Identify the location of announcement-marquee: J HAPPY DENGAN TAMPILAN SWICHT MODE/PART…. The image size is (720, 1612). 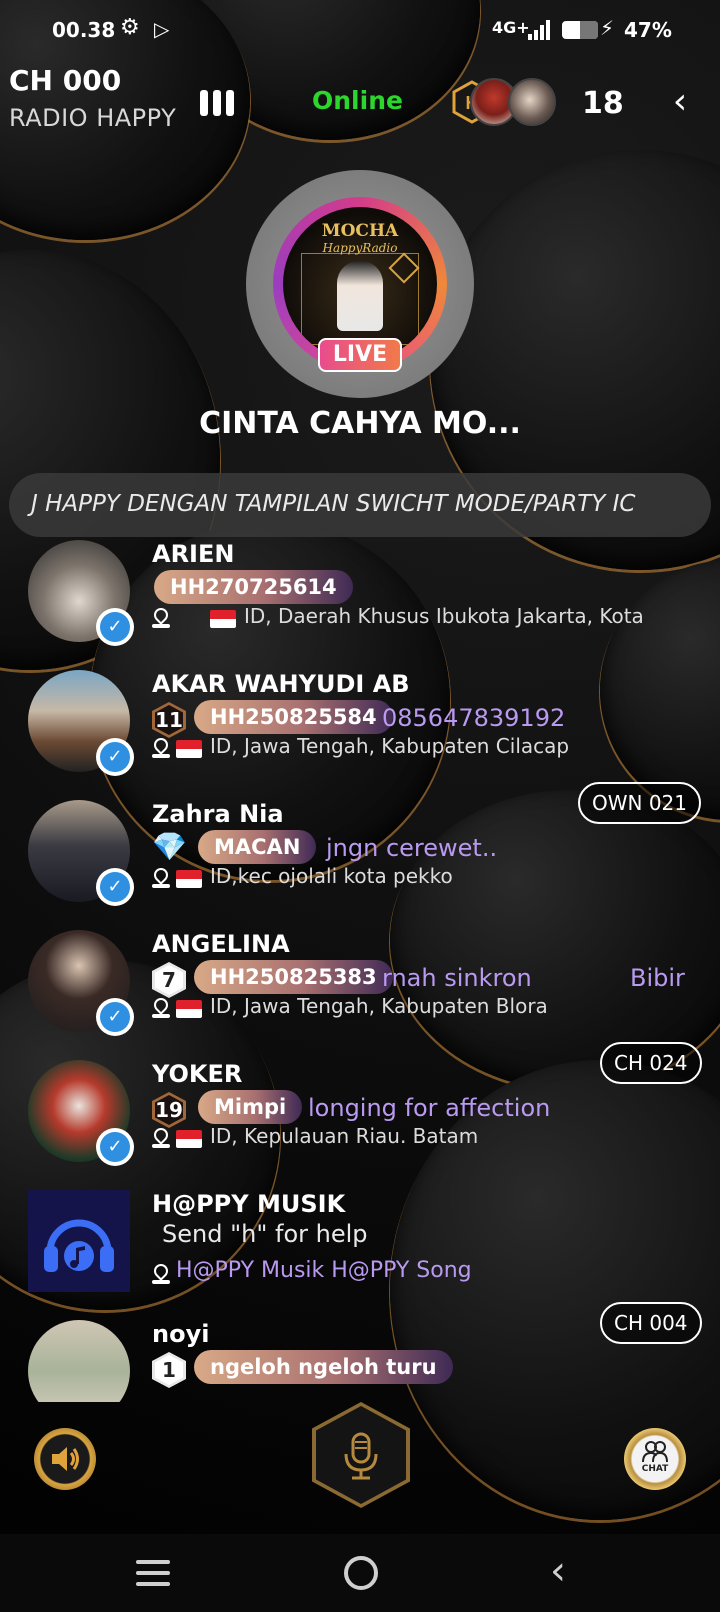
(360, 505).